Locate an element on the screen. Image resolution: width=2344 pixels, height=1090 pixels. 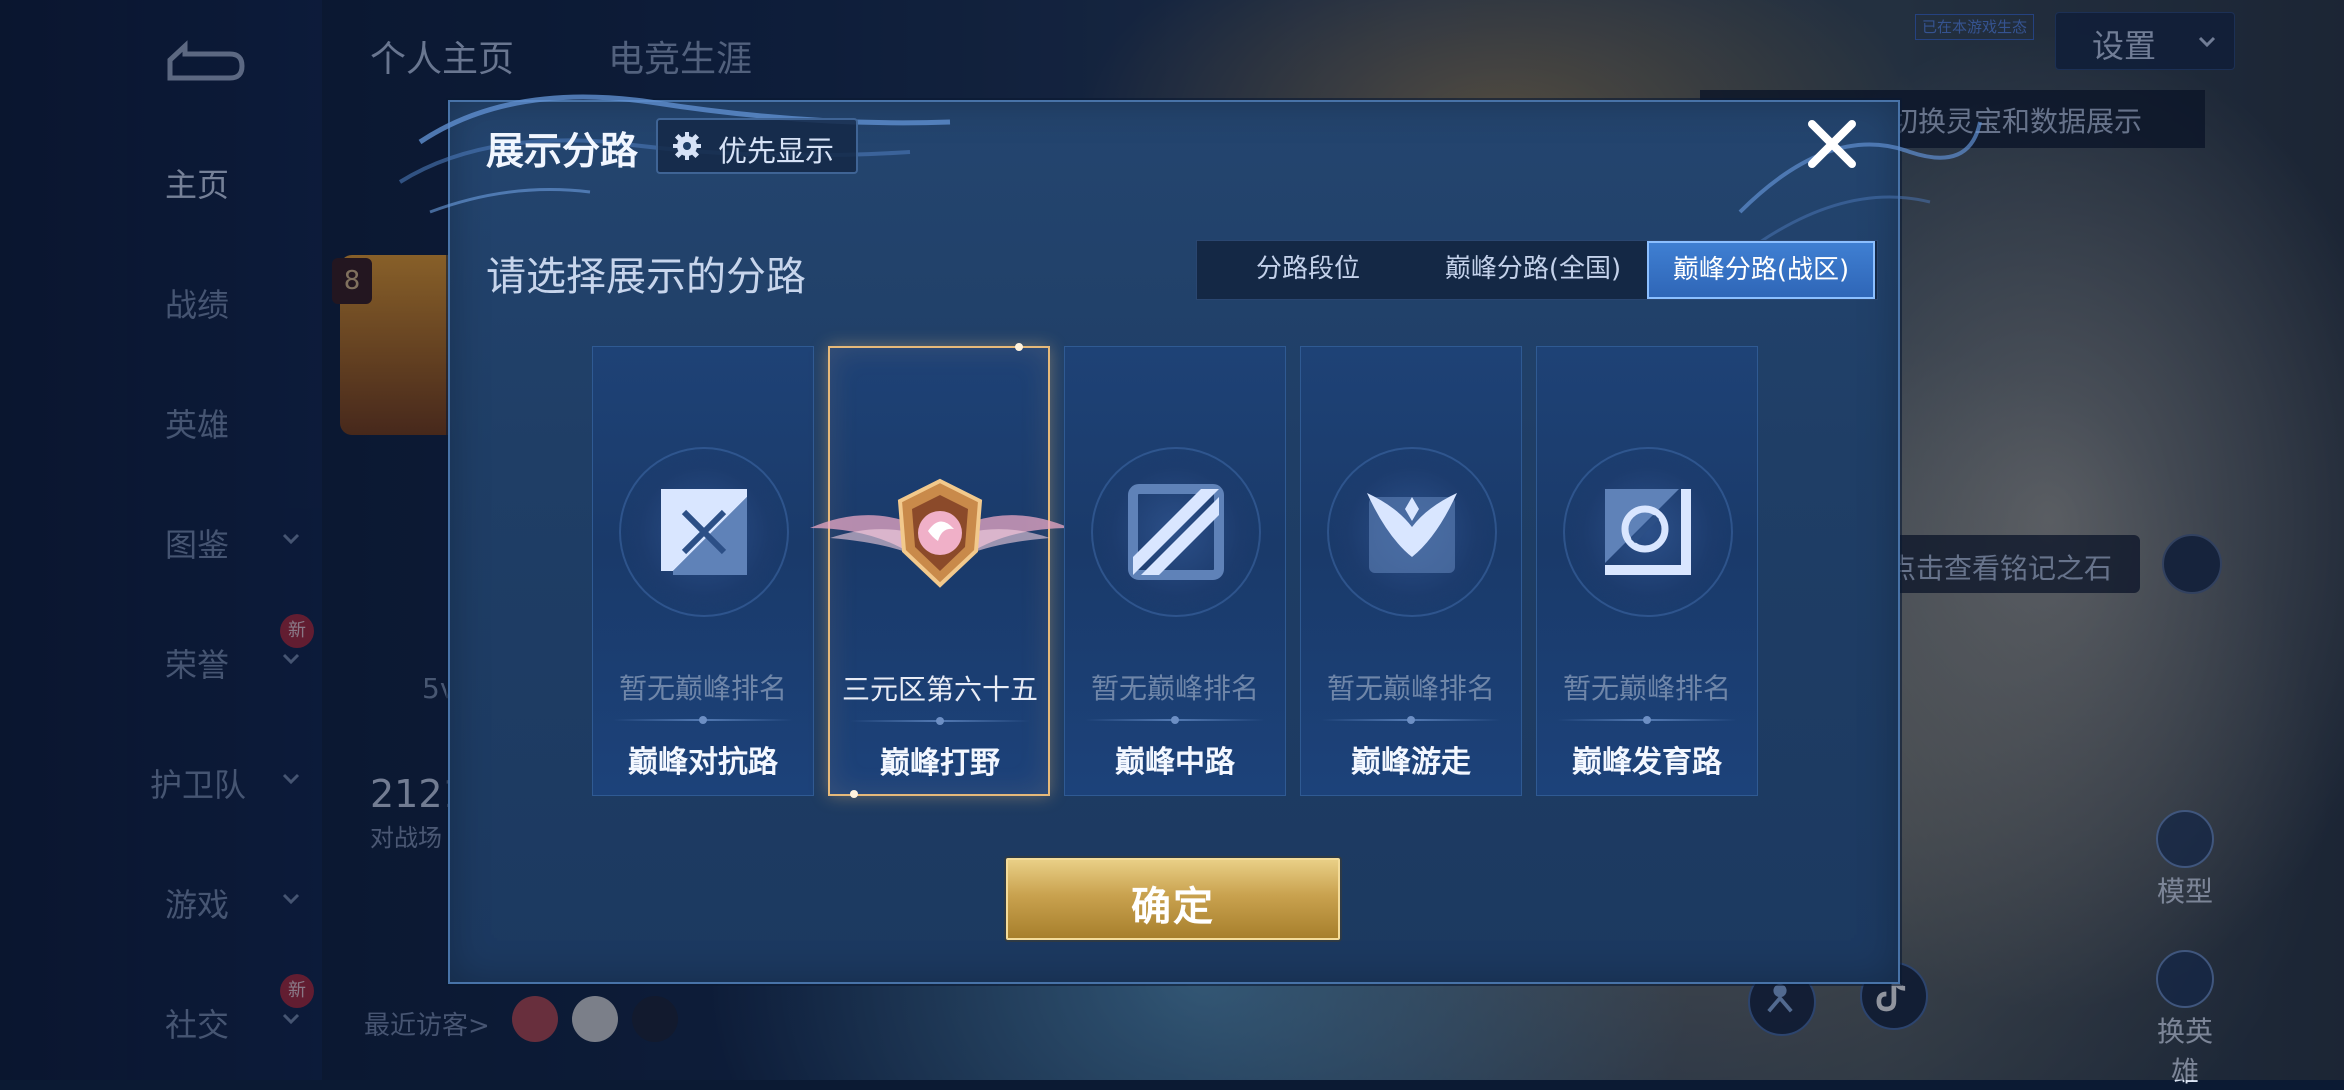
roam-icon is located at coordinates (1412, 533).